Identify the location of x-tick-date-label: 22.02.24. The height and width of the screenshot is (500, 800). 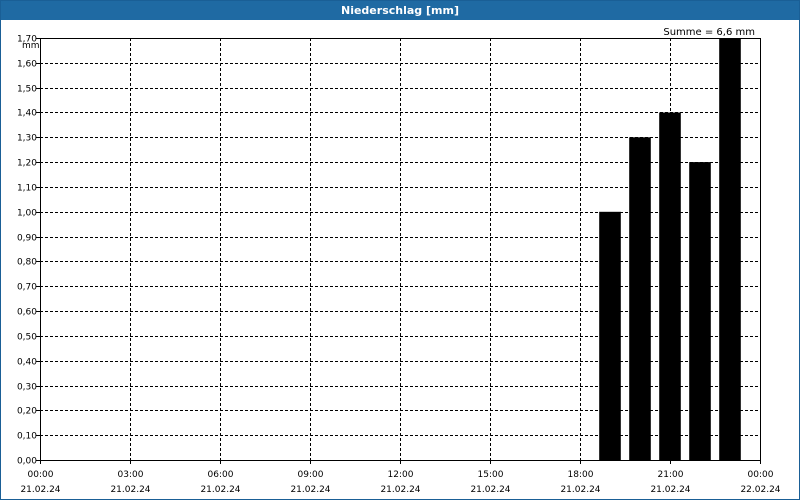
(760, 490).